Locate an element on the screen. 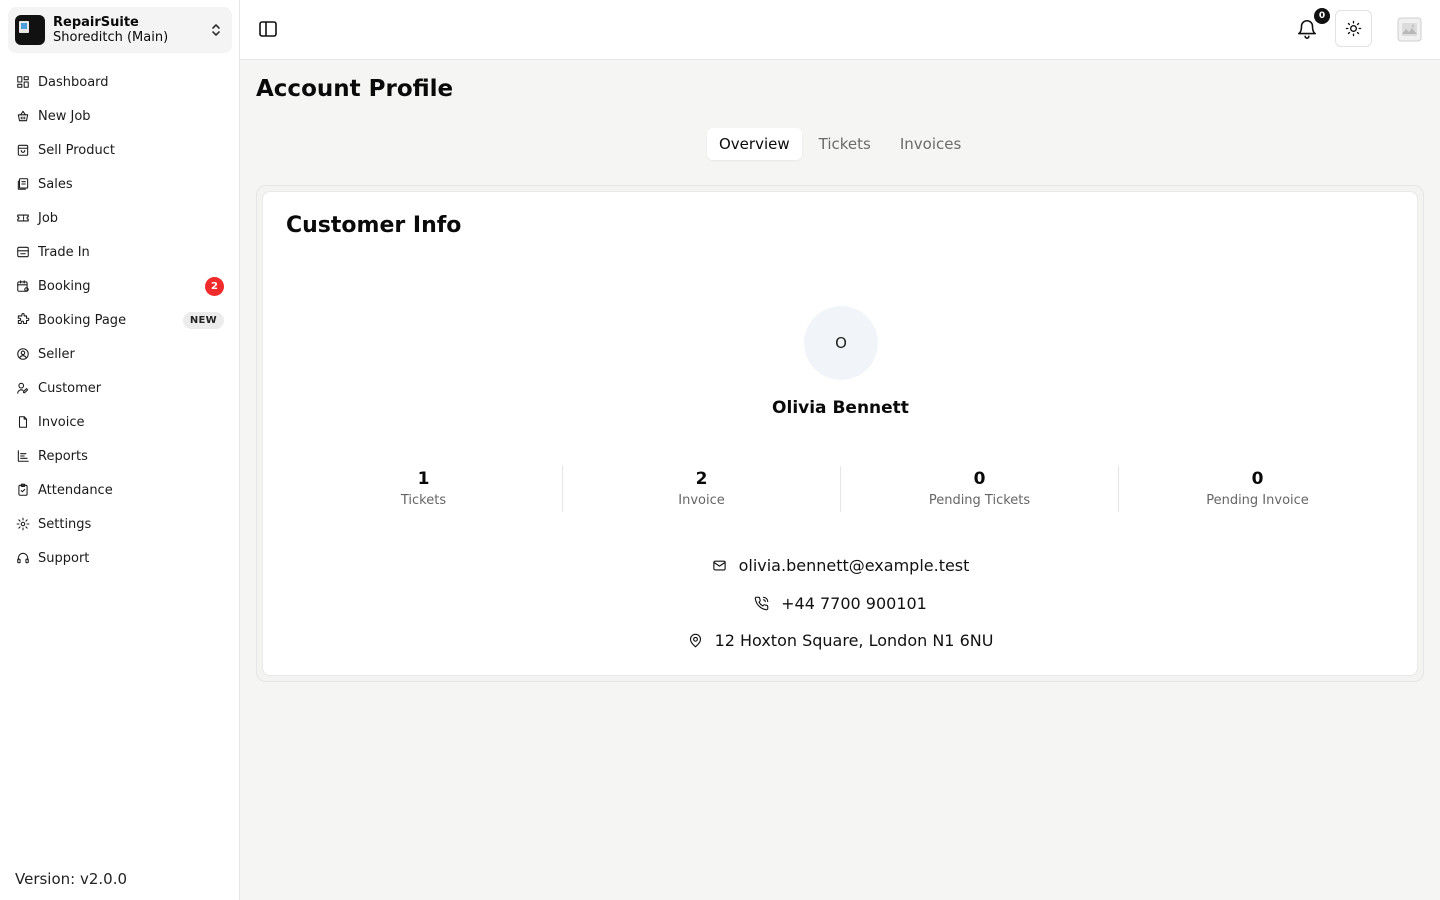 The image size is (1440, 900). new-badge: NEW is located at coordinates (203, 320).